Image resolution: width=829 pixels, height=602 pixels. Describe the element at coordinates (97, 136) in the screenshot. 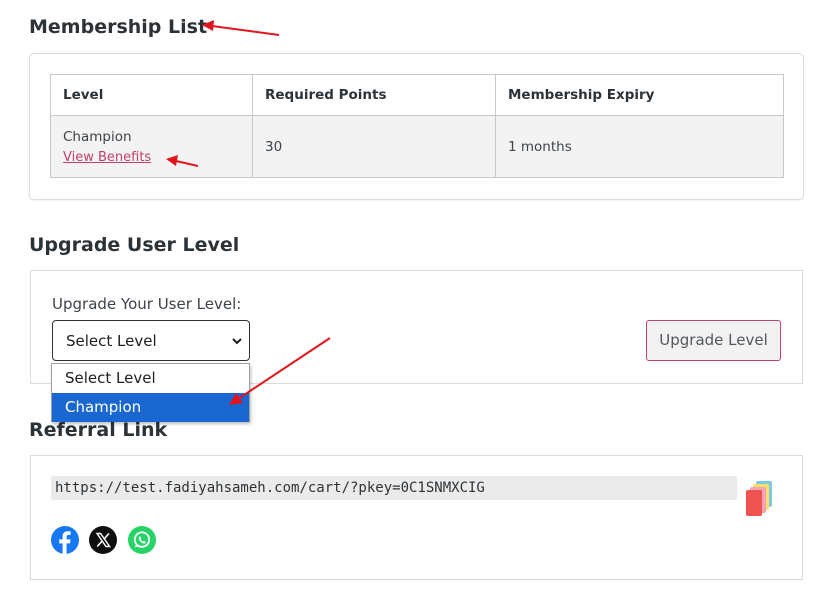

I see `level-name: Champion` at that location.